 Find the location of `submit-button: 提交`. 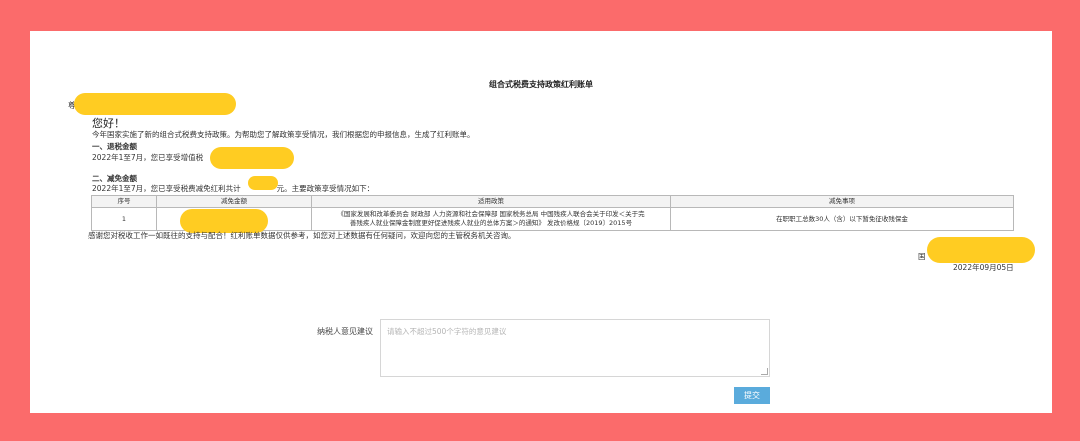

submit-button: 提交 is located at coordinates (752, 395).